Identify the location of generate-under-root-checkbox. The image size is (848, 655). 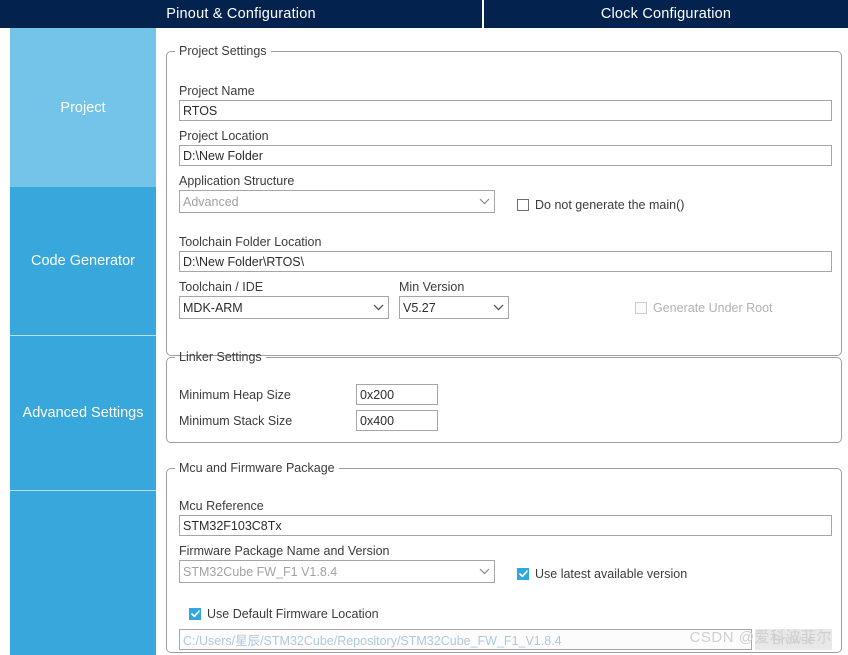
(641, 308).